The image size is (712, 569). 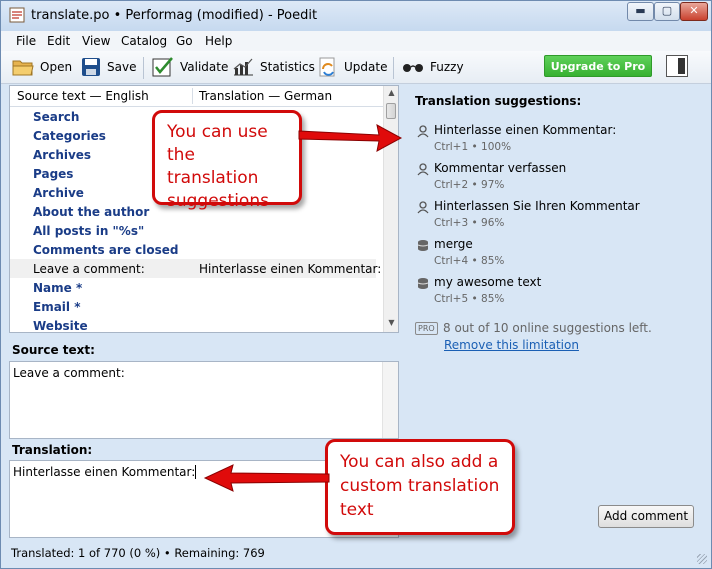 I want to click on statistics-button: Statistics, so click(x=273, y=67).